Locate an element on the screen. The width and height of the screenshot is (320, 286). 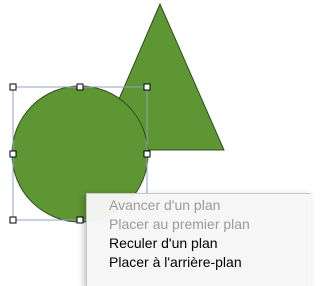
handle-middle-left is located at coordinates (13, 154).